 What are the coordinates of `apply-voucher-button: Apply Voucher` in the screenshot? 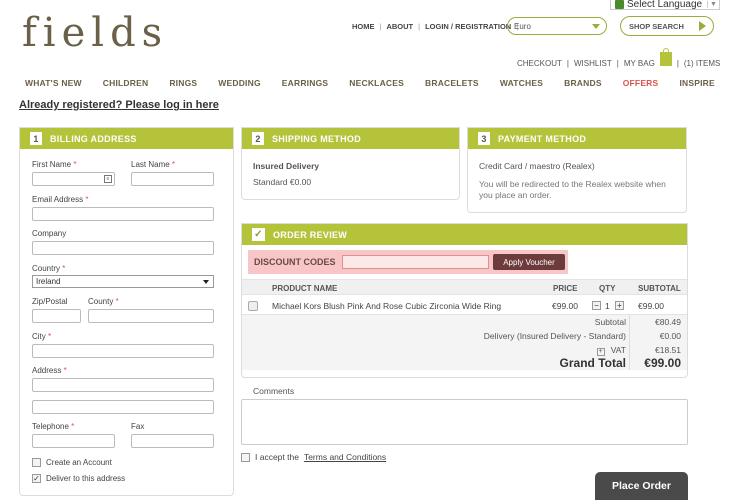 It's located at (529, 262).